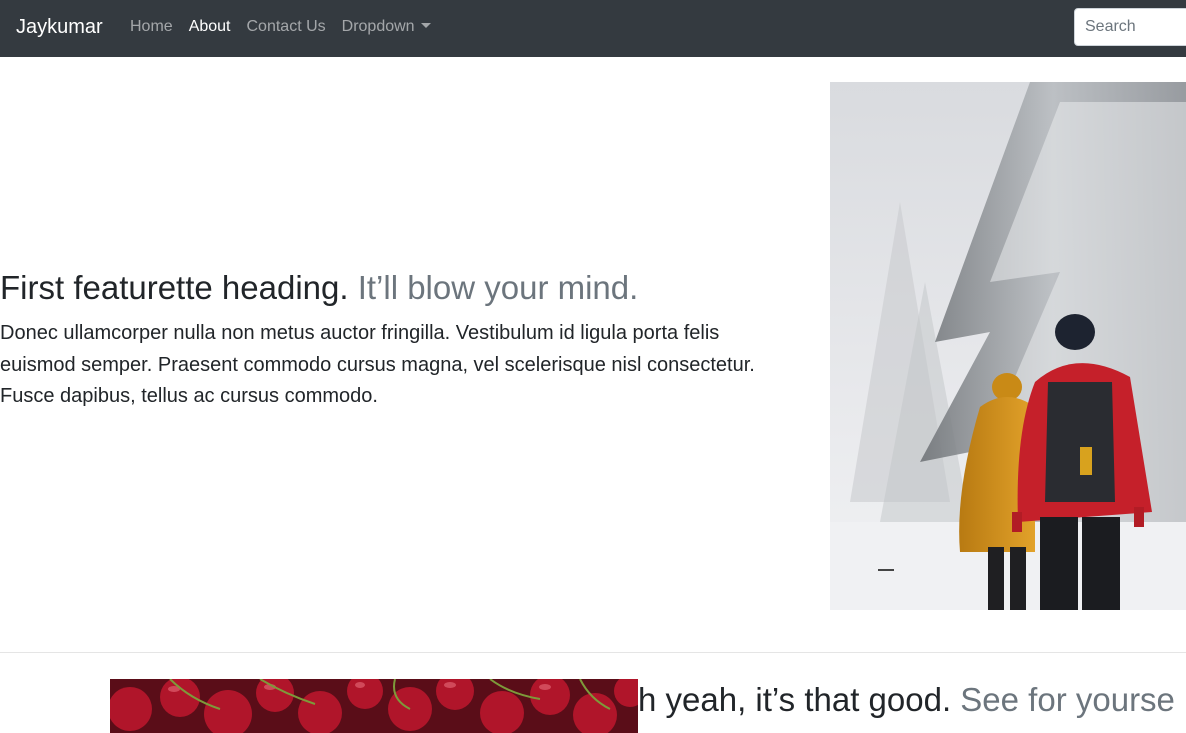  I want to click on featurette-heading-muted: It’ll blow your mind., so click(498, 287).